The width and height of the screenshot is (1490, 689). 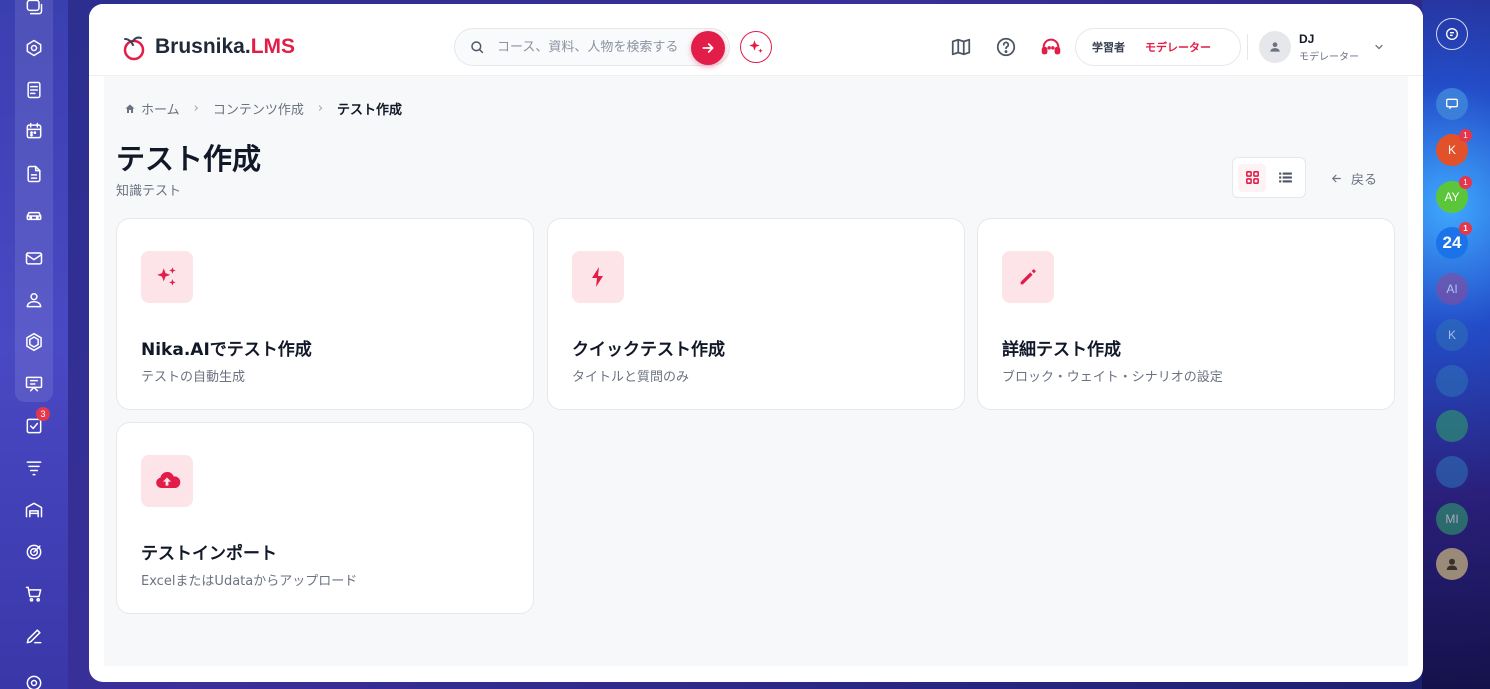 I want to click on top-header: Brusnika.LMS 学習者 モデレーター, so click(x=756, y=40).